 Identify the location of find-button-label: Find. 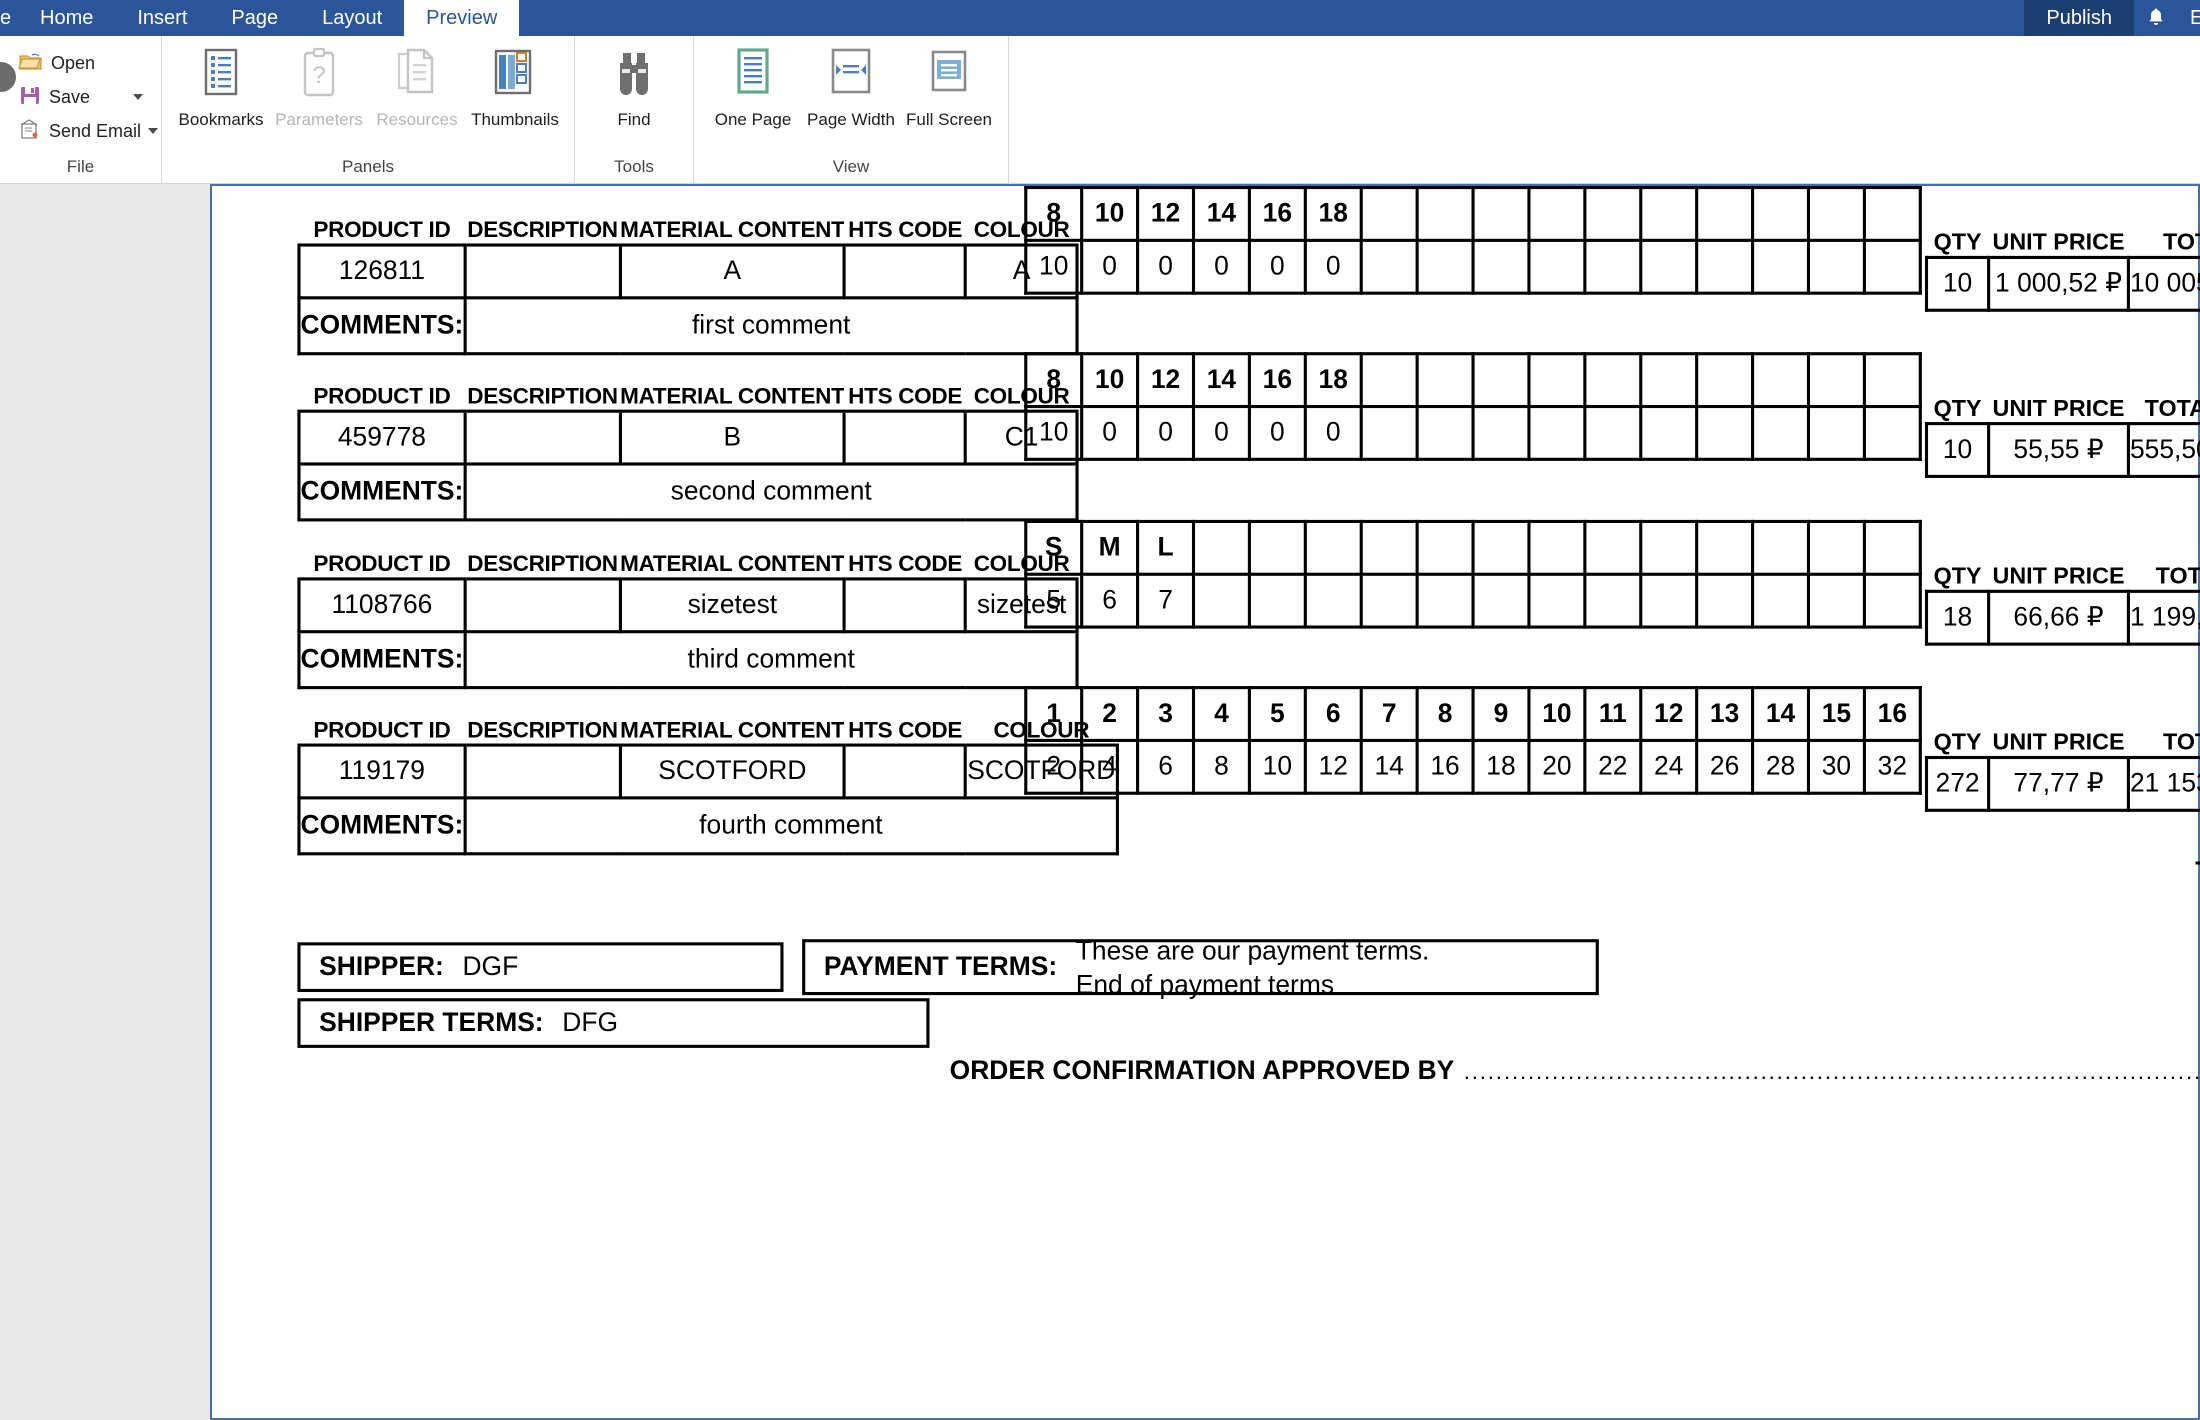
(634, 119).